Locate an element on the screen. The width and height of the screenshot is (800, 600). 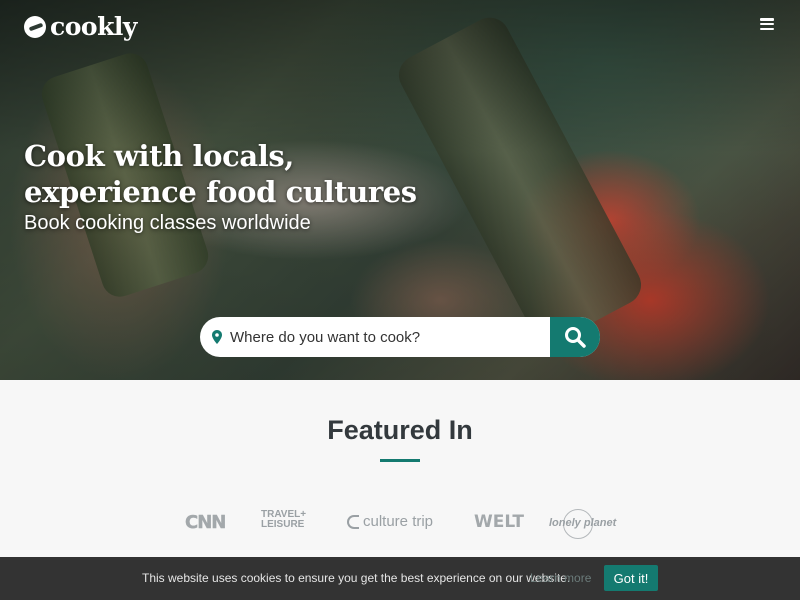
hero-subheadline: Book cooking classes worldwide is located at coordinates (167, 223).